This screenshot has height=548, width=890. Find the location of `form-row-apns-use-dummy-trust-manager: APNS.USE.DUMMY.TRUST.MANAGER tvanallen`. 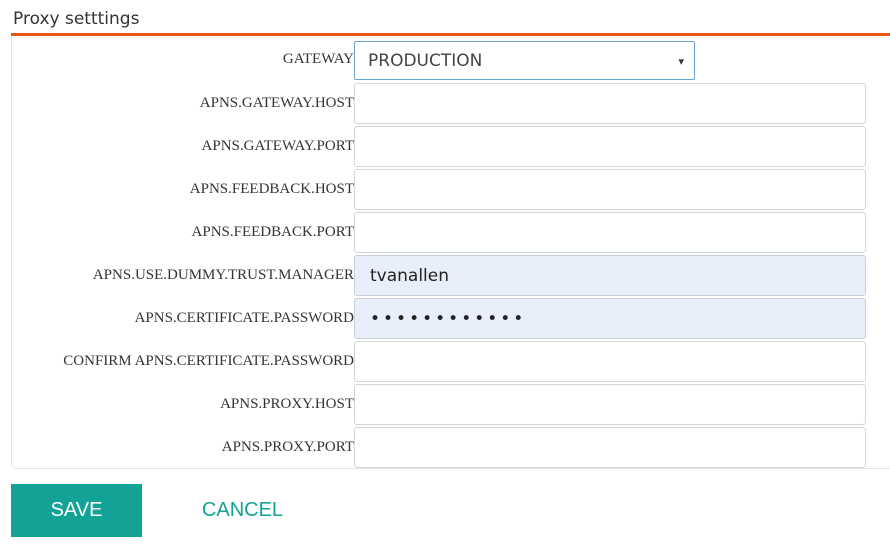

form-row-apns-use-dummy-trust-manager: APNS.USE.DUMMY.TRUST.MANAGER tvanallen is located at coordinates (451, 275).